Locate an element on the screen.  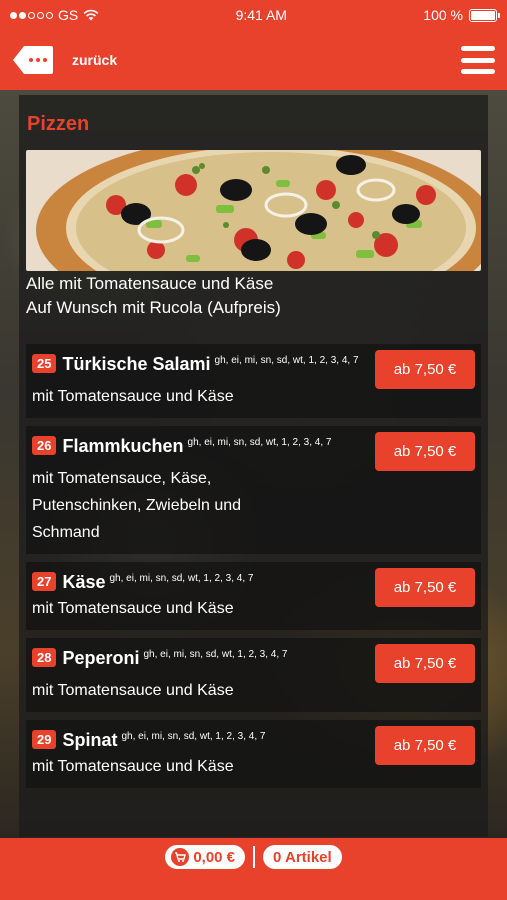
cart-bar: 0,00 € 0 Artikel is located at coordinates (253, 869).